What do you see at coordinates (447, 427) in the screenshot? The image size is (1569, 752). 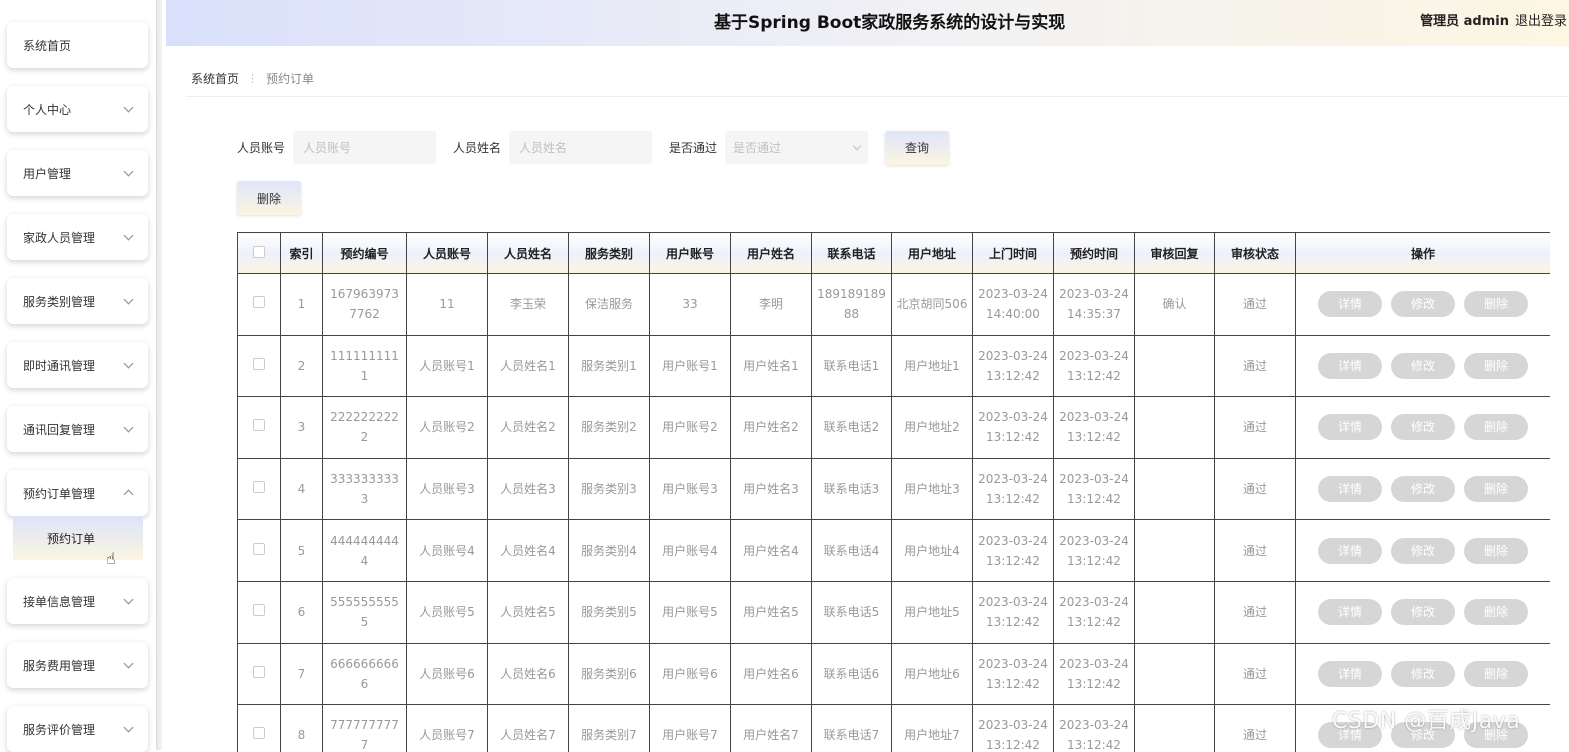 I see `table-cell: 人员账号2` at bounding box center [447, 427].